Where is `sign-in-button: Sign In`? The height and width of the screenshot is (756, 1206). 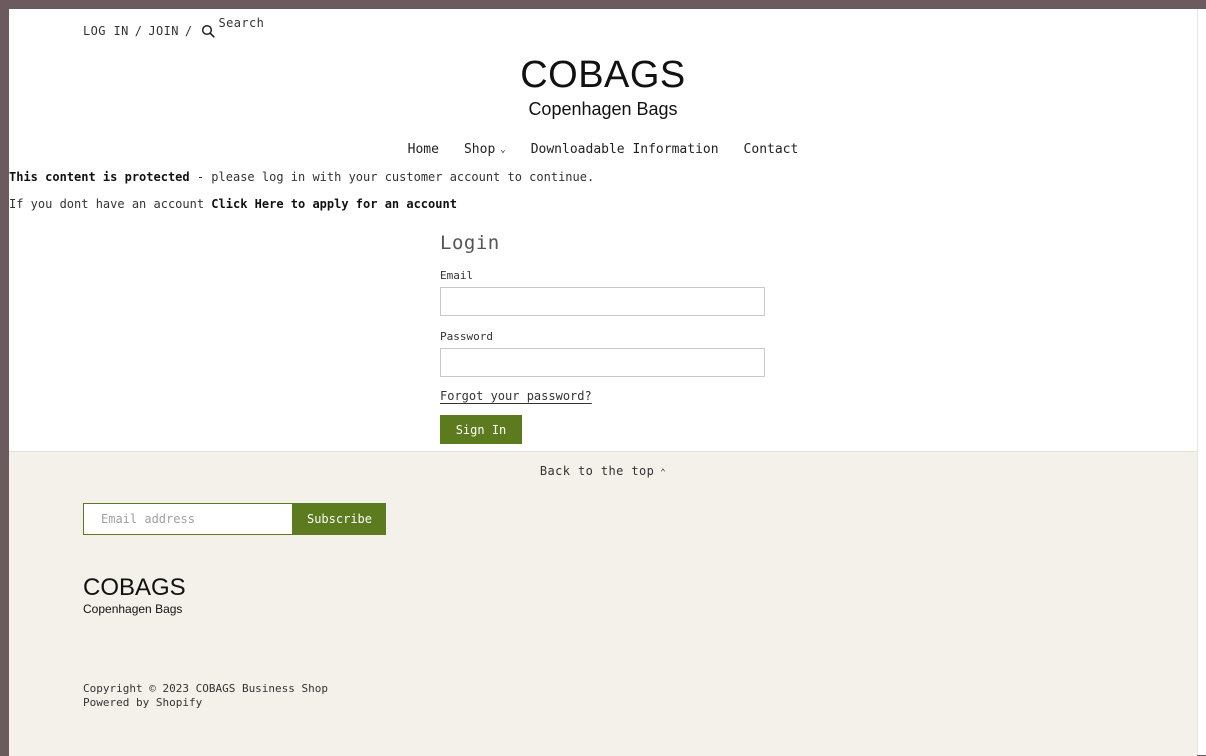 sign-in-button: Sign In is located at coordinates (481, 429).